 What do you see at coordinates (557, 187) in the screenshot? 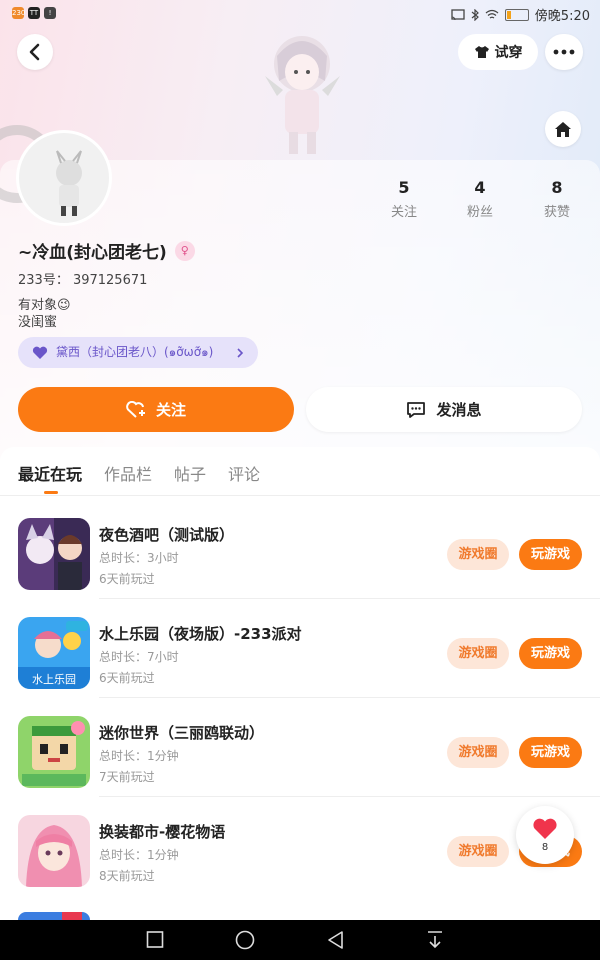
I see `stat-likes-count: 8` at bounding box center [557, 187].